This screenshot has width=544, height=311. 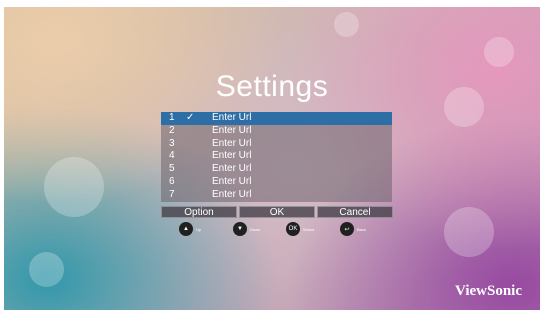 I want to click on hint-up: ▲ Up, so click(x=190, y=229).